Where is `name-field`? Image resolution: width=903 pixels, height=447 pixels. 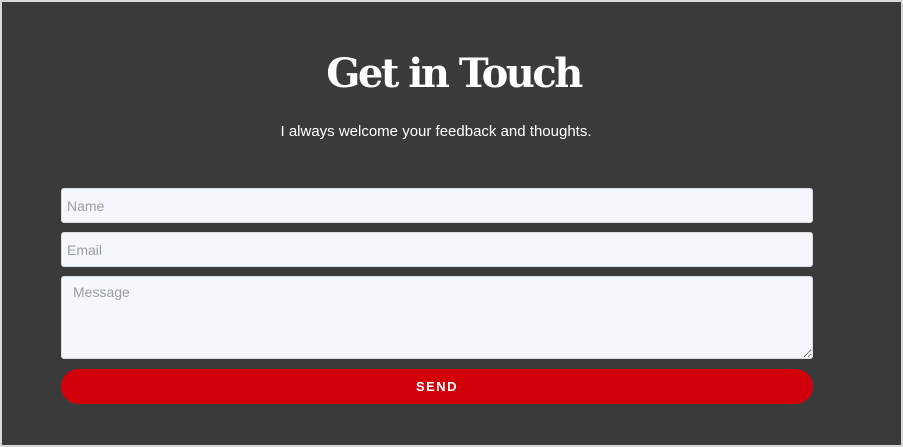
name-field is located at coordinates (437, 205).